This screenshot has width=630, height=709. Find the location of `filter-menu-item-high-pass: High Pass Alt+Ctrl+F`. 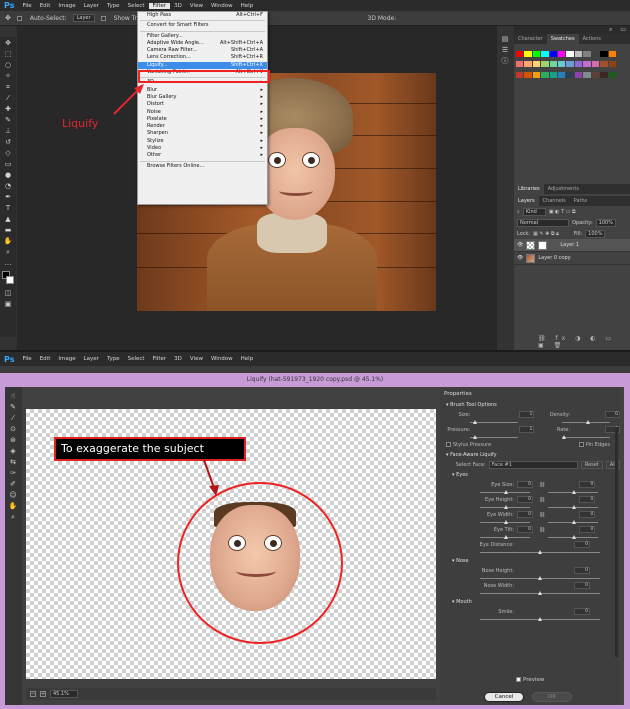

filter-menu-item-high-pass: High Pass Alt+Ctrl+F is located at coordinates (202, 15).